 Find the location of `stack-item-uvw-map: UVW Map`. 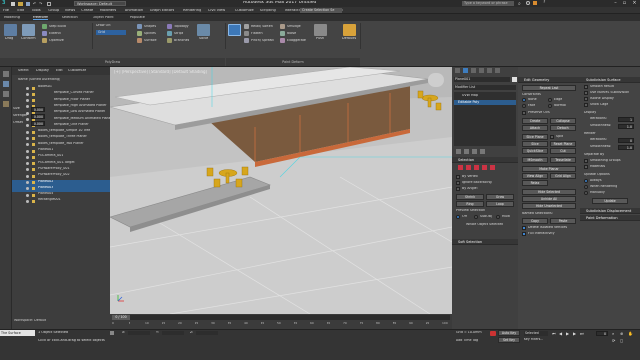

stack-item-uvw-map: UVW Map is located at coordinates (470, 95).